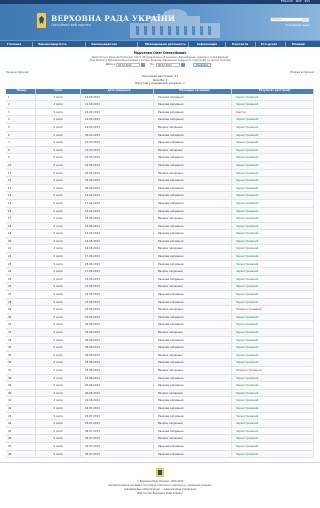  What do you see at coordinates (21, 195) in the screenshot?
I see `row-number: 14` at bounding box center [21, 195].